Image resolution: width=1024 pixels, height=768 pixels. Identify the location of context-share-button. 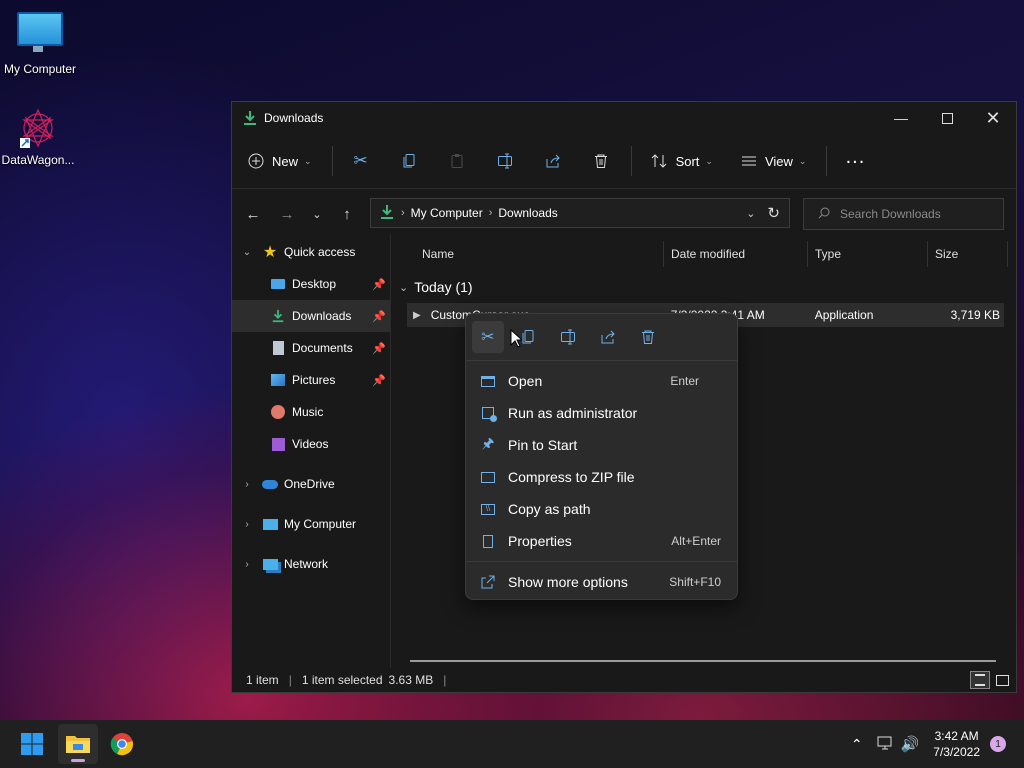
(608, 337).